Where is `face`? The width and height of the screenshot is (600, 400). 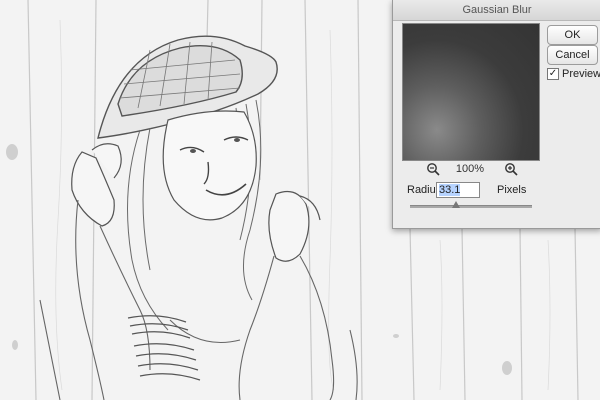
face is located at coordinates (209, 165).